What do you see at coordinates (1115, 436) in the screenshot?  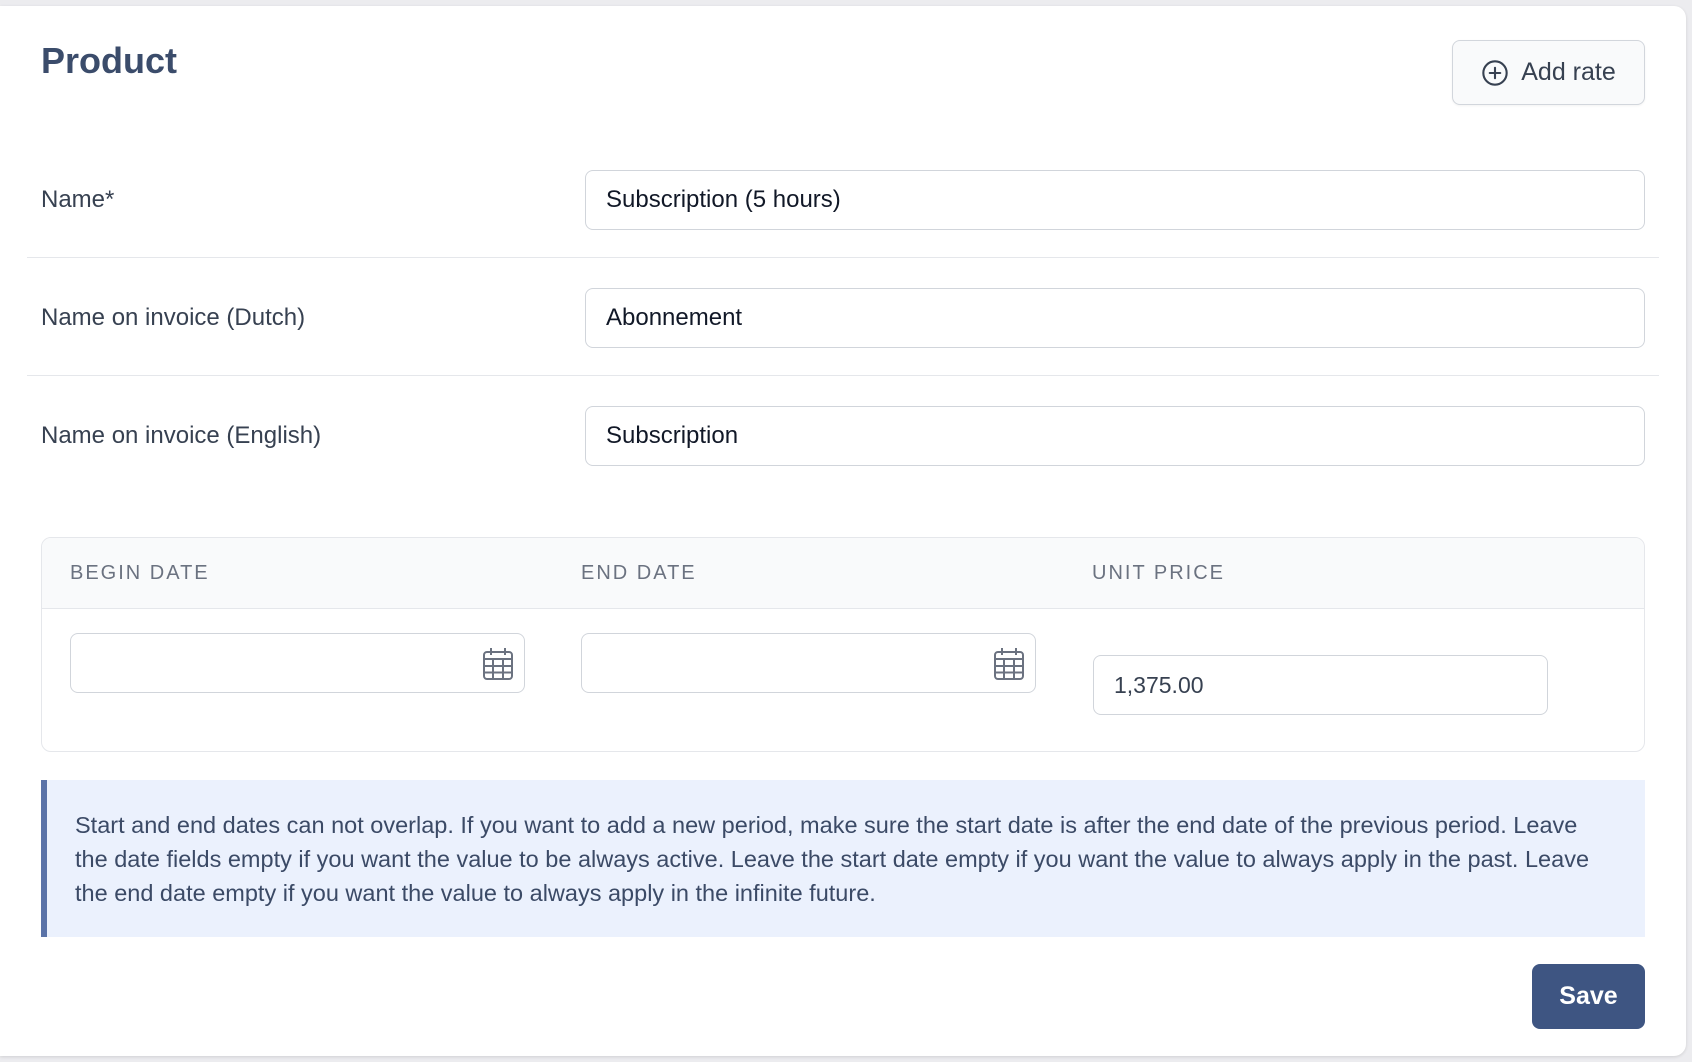 I see `name-english-input` at bounding box center [1115, 436].